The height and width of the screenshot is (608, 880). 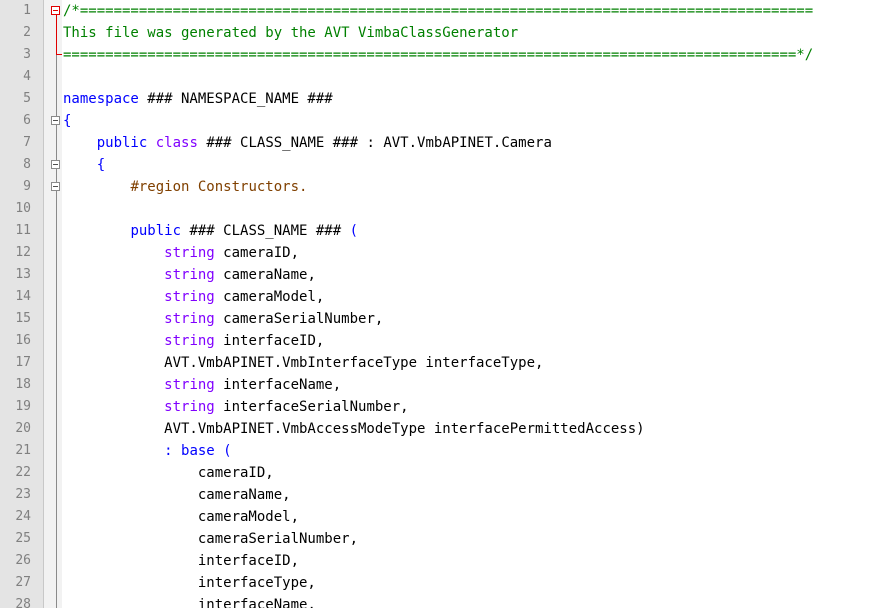 I want to click on code-line: 26 interfaceID,, so click(x=440, y=561).